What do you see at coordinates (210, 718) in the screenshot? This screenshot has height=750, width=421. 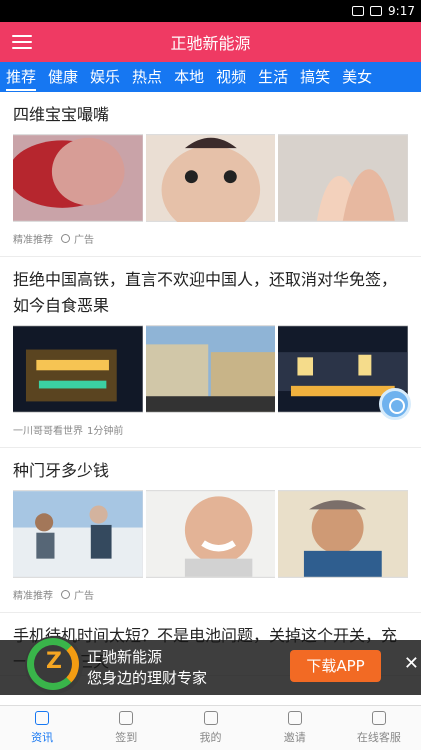 I see `user-icon` at bounding box center [210, 718].